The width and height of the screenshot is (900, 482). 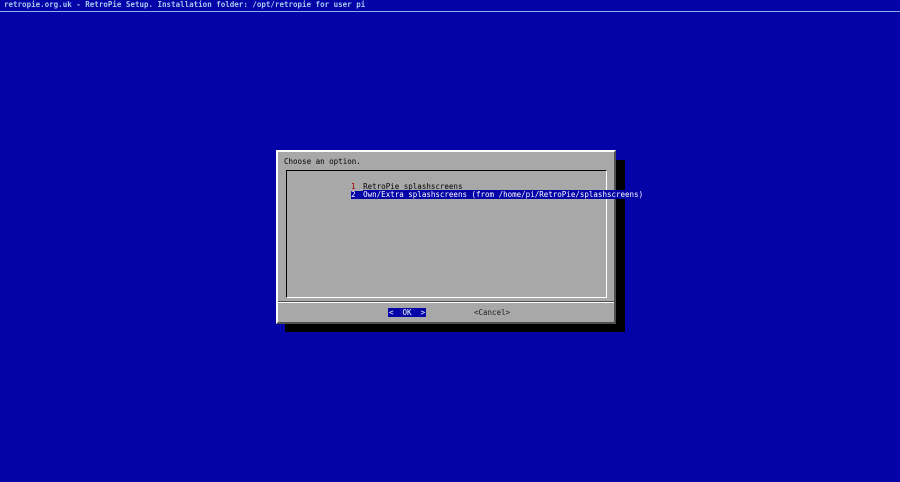 What do you see at coordinates (450, 11) in the screenshot?
I see `backtitle-divider` at bounding box center [450, 11].